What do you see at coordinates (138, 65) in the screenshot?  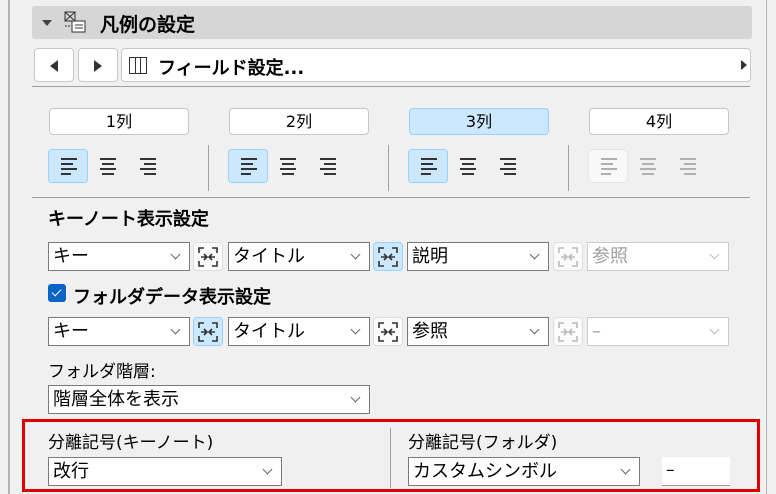 I see `columns-icon` at bounding box center [138, 65].